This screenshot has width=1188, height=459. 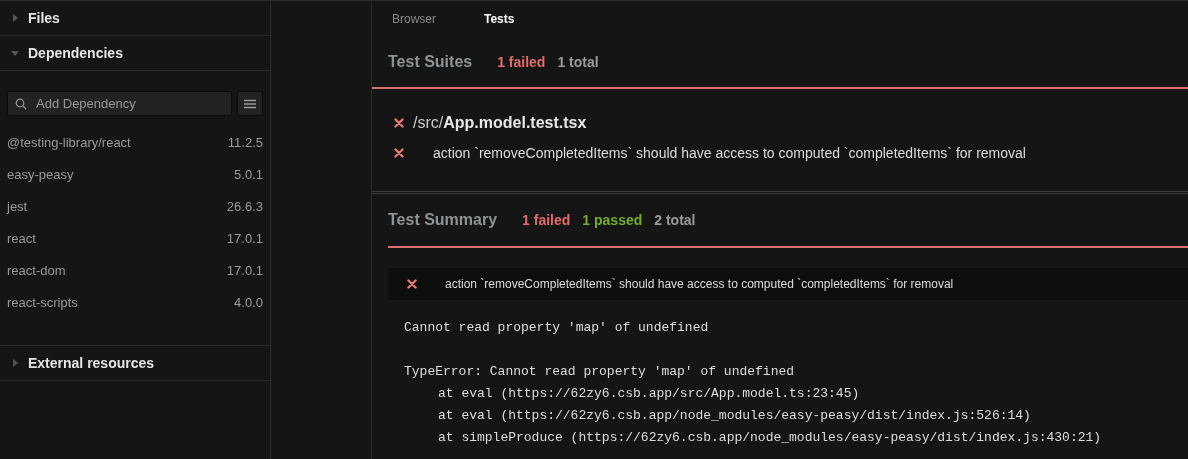 I want to click on menu-button, so click(x=250, y=103).